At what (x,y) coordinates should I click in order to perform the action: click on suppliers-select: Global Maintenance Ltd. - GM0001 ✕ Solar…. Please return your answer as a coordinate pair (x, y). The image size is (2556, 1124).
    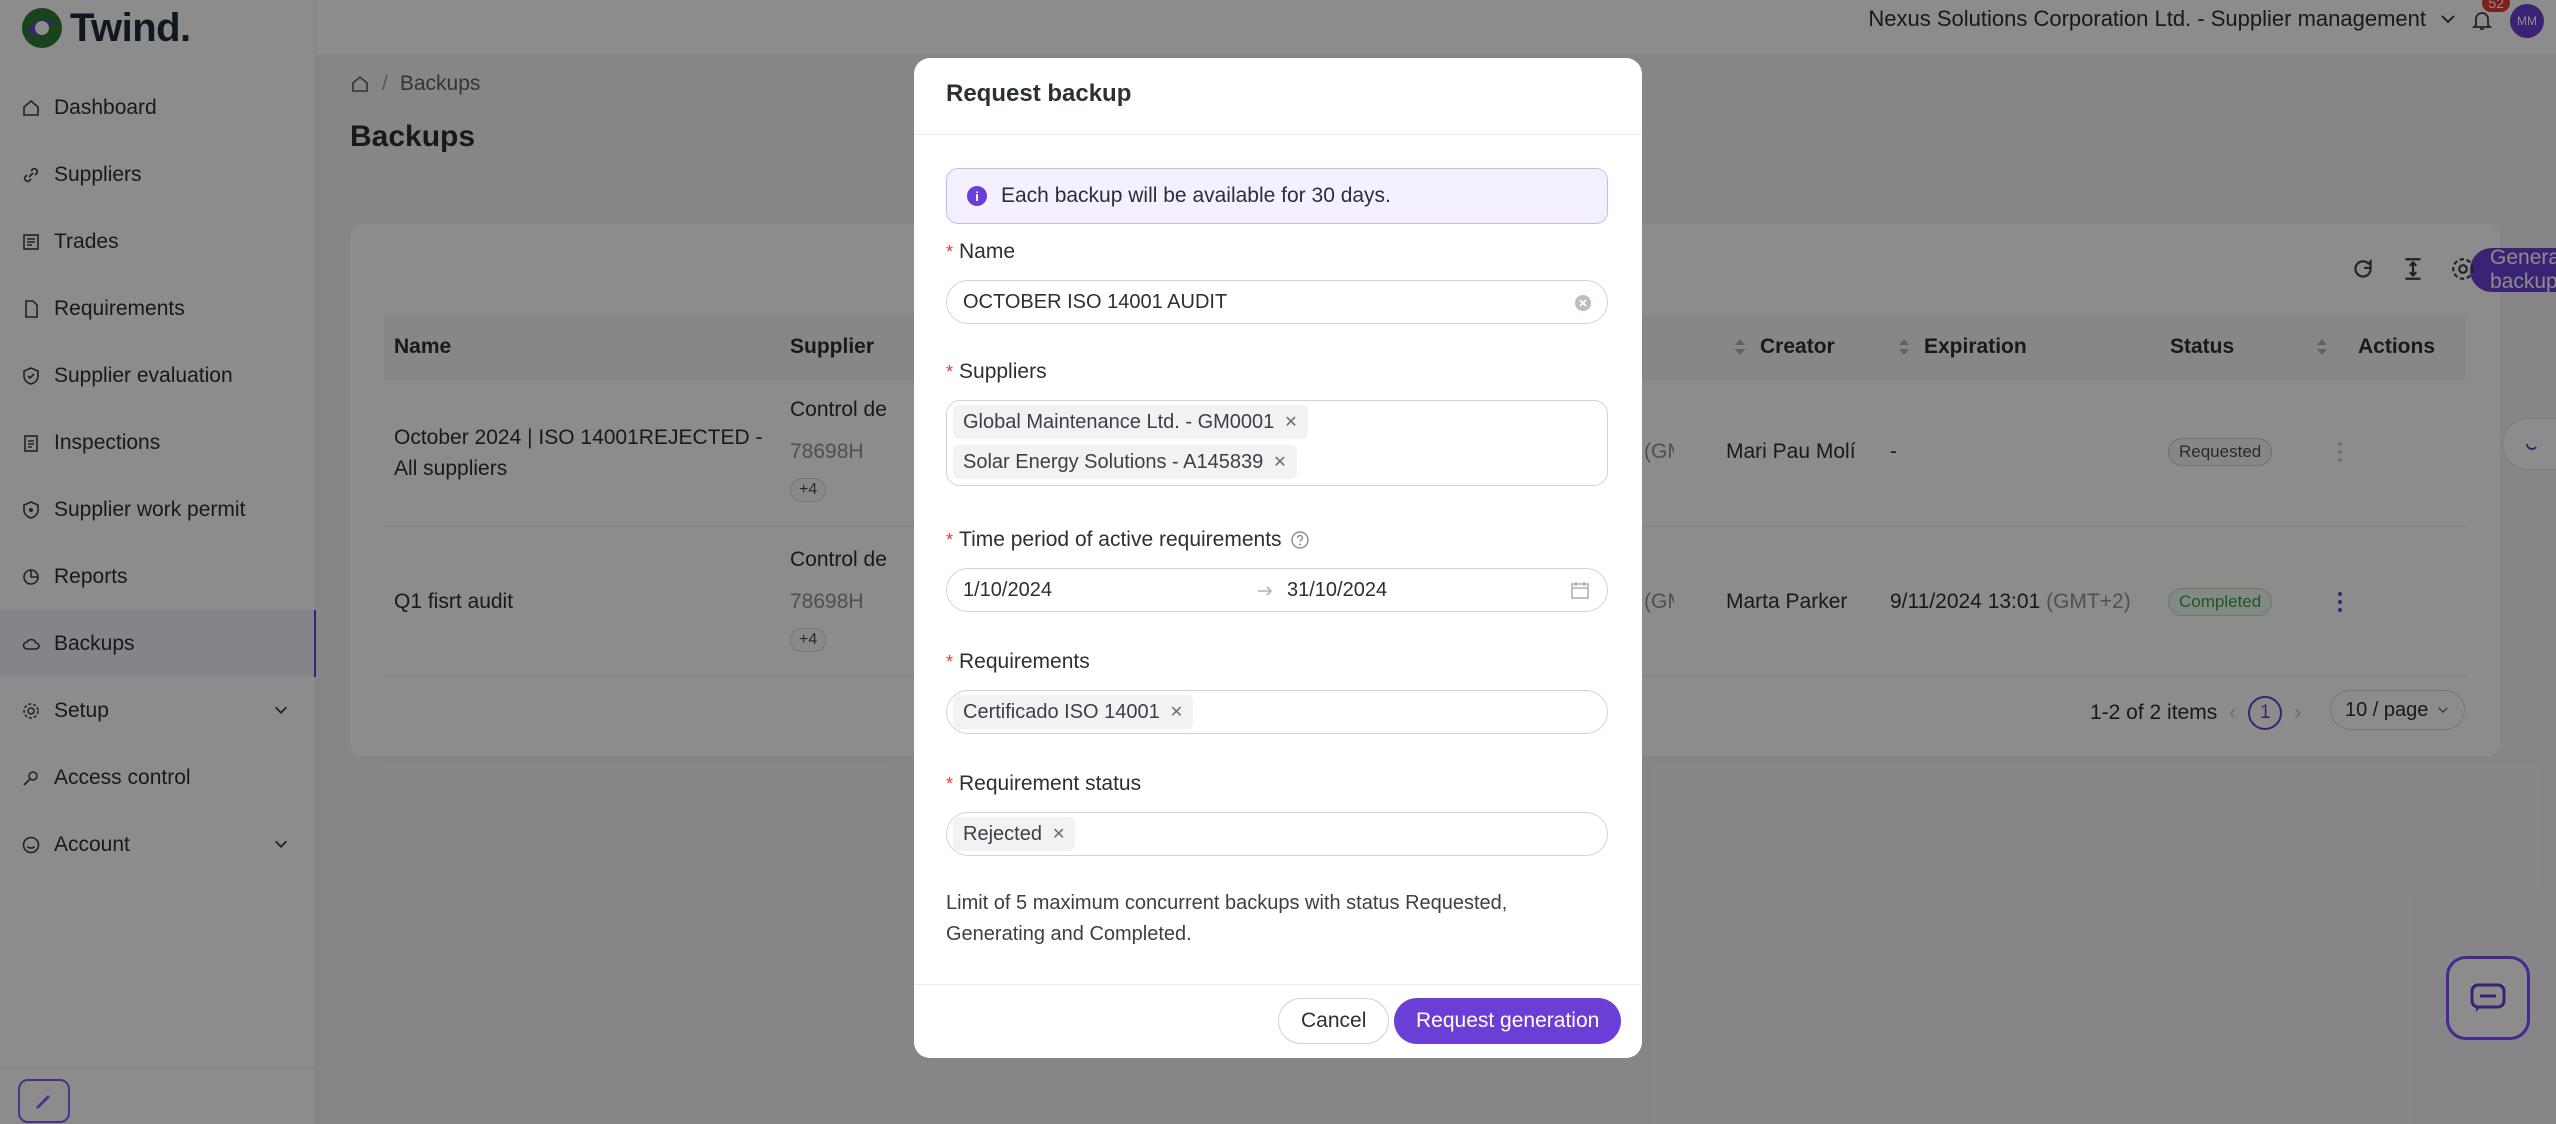
    Looking at the image, I should click on (1277, 443).